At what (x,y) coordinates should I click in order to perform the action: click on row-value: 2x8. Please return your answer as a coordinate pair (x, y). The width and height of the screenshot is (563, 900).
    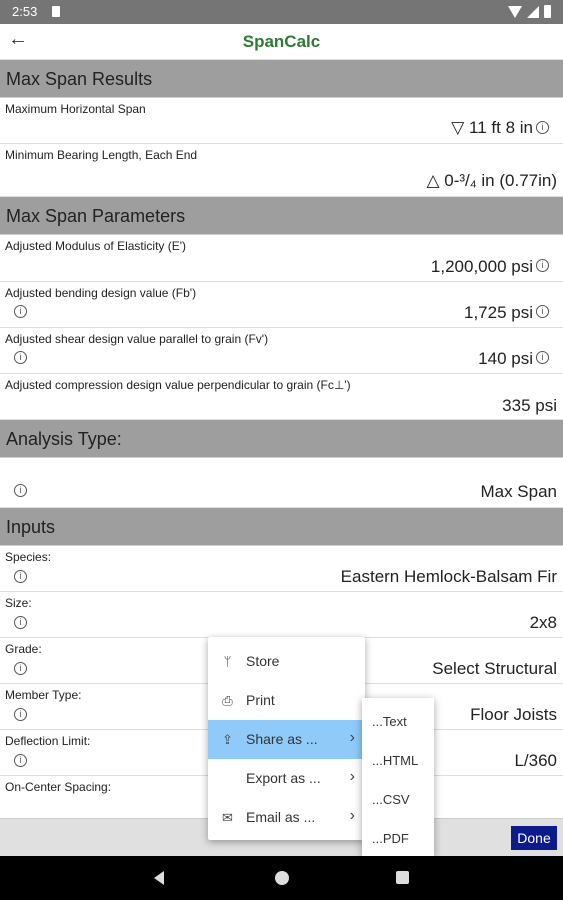
    Looking at the image, I should click on (543, 622).